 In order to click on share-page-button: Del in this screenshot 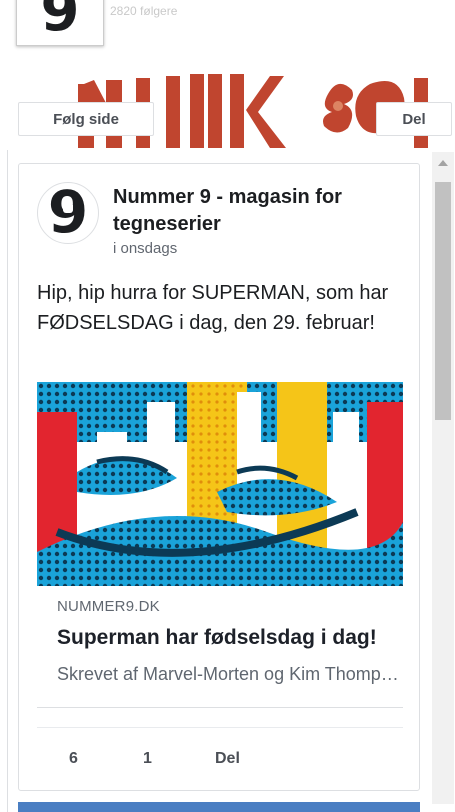, I will do `click(414, 119)`.